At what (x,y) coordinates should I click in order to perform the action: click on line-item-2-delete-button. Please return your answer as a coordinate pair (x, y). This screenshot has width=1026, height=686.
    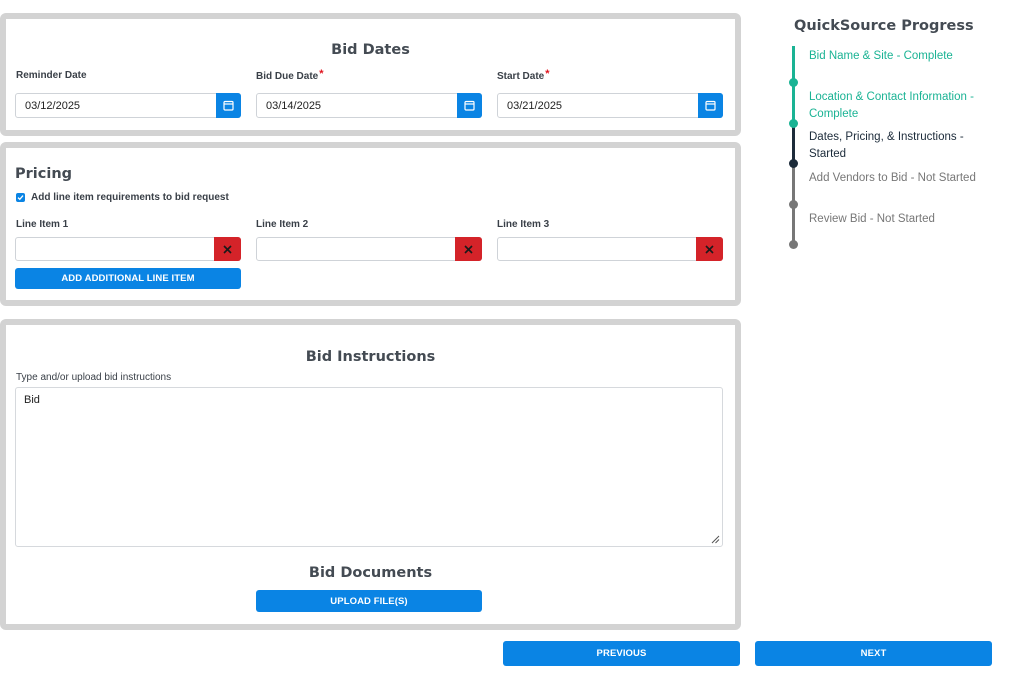
    Looking at the image, I should click on (468, 249).